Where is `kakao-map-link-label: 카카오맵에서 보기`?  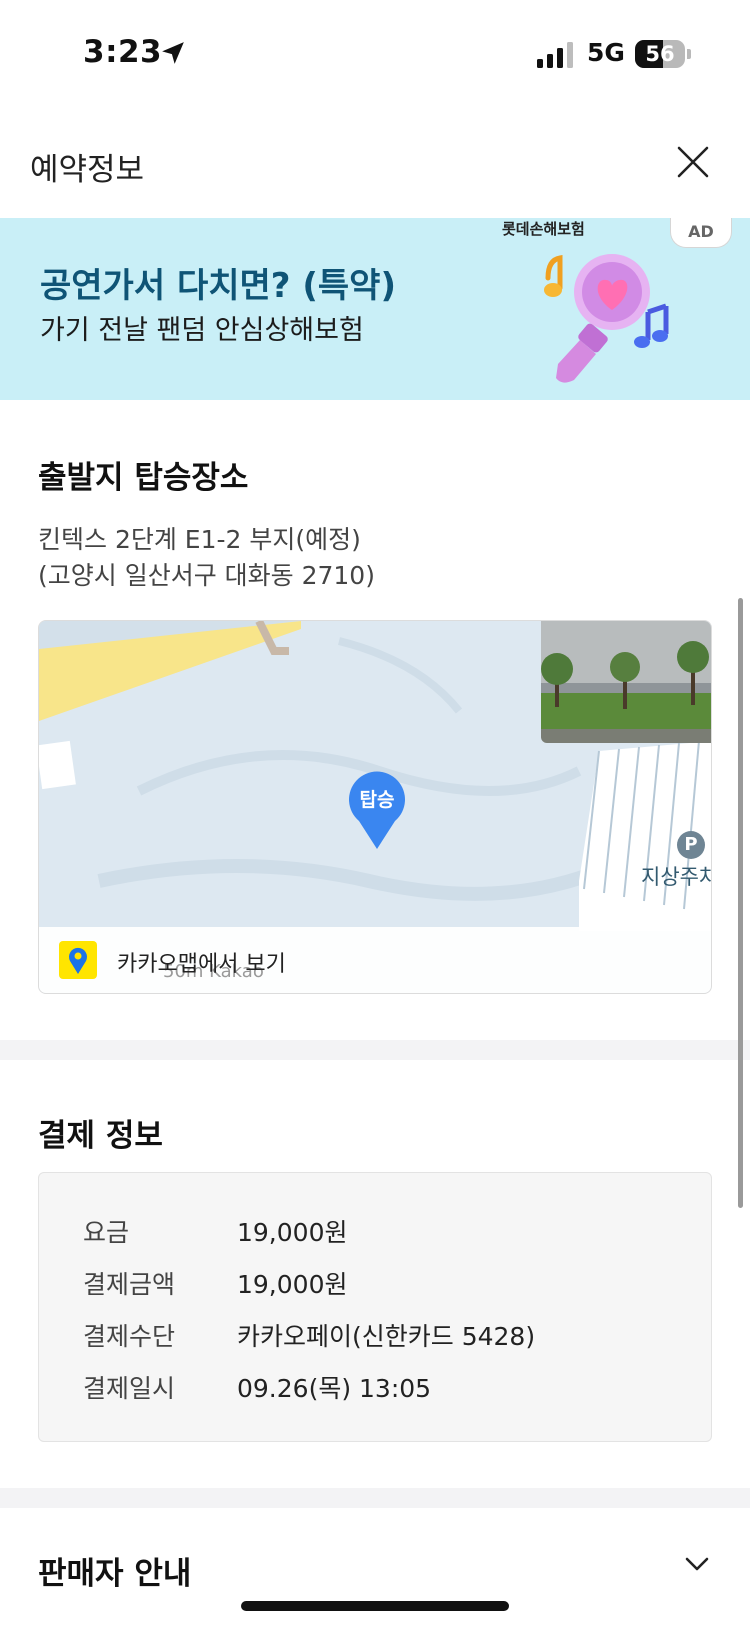 kakao-map-link-label: 카카오맵에서 보기 is located at coordinates (201, 964).